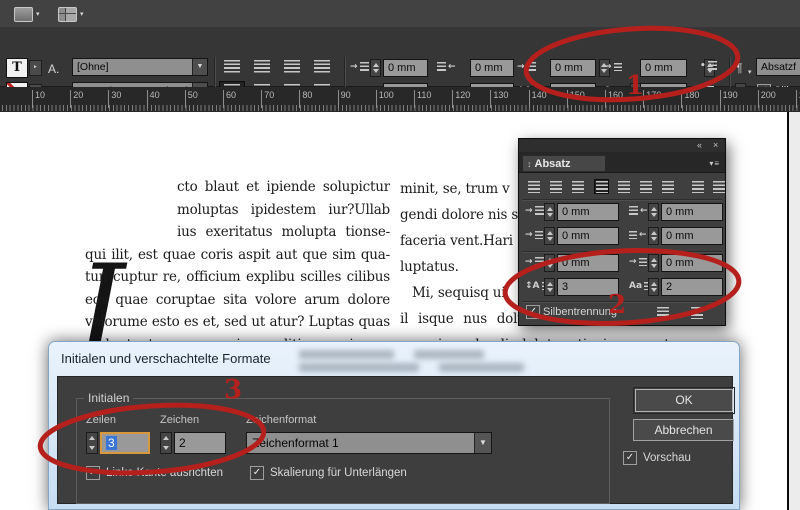 The height and width of the screenshot is (510, 800). I want to click on paragraph-style-dropdown: Absatzfor, so click(778, 67).